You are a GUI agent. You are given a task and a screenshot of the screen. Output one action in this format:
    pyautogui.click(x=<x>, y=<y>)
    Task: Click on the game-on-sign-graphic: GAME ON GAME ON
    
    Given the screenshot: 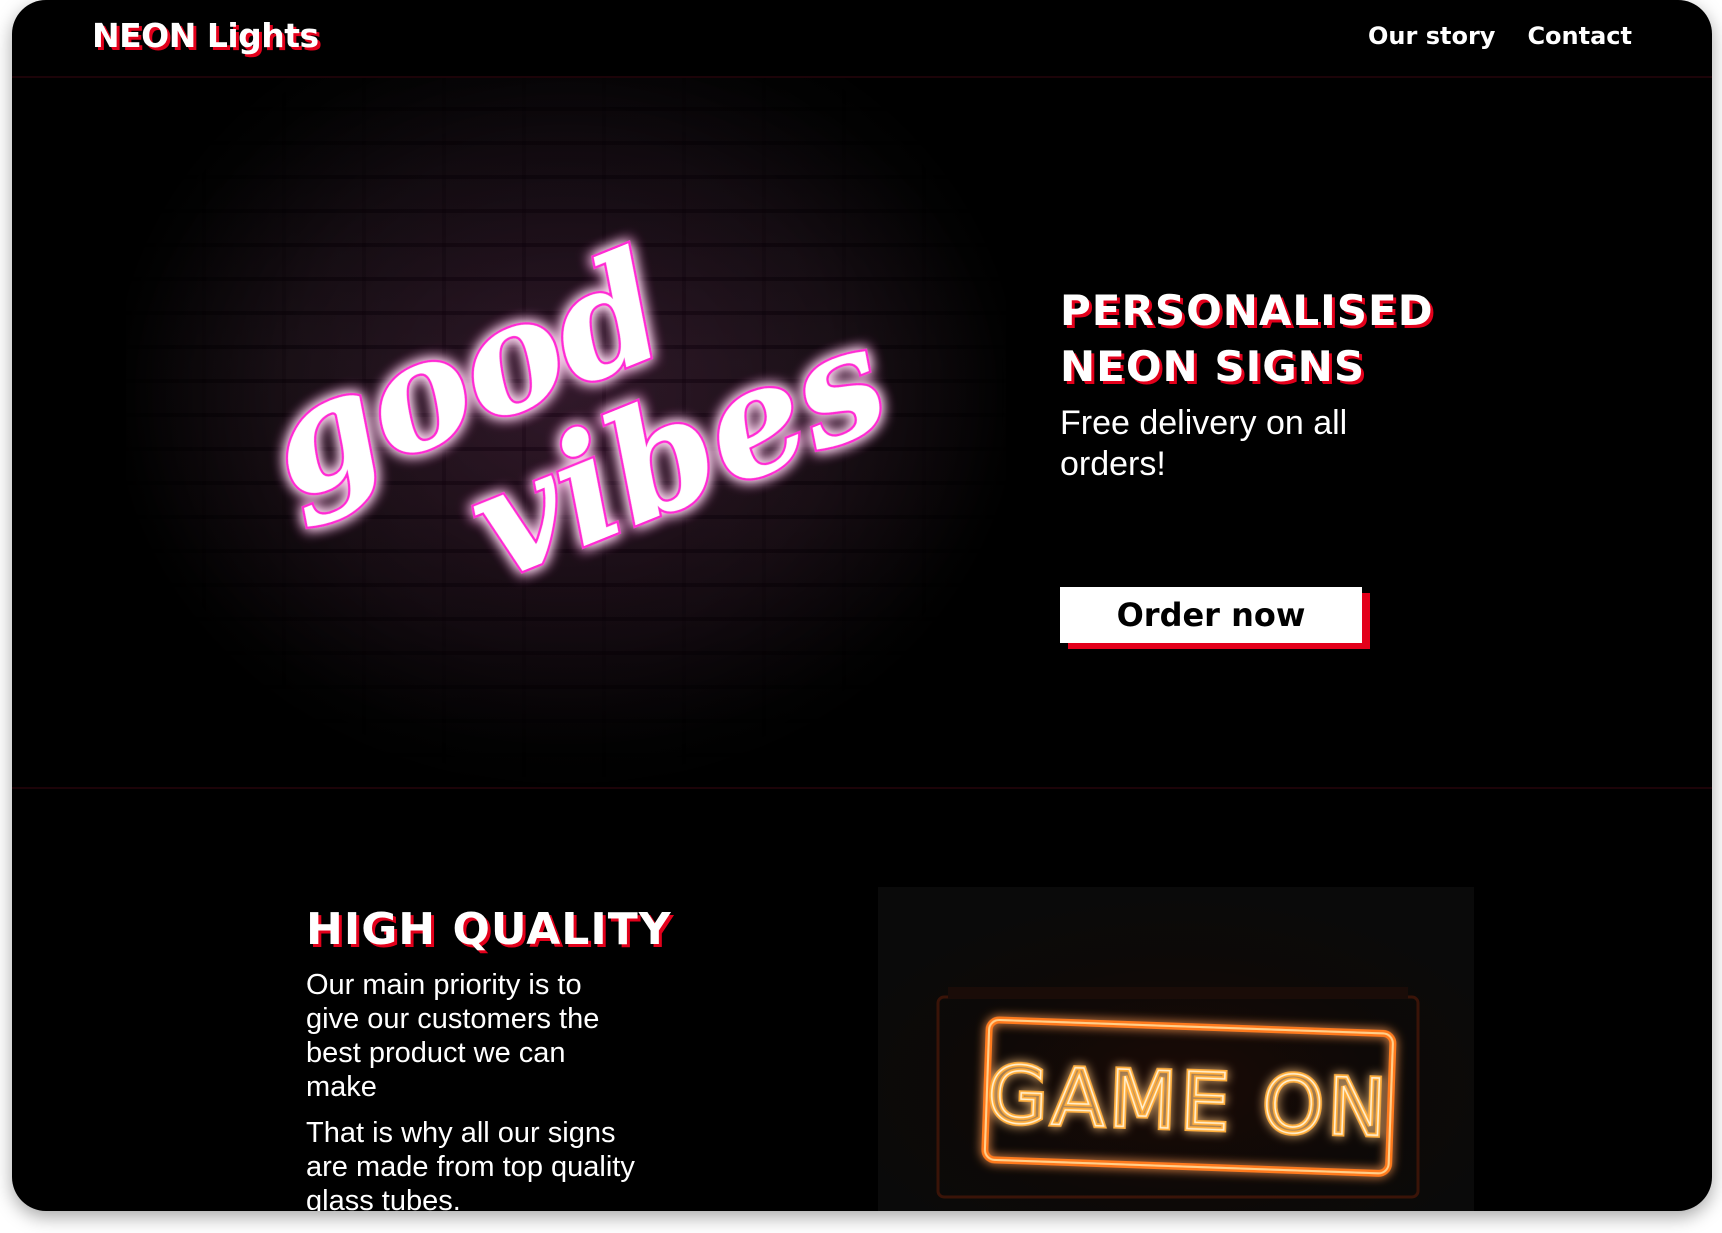 What is the action you would take?
    pyautogui.click(x=1178, y=1093)
    